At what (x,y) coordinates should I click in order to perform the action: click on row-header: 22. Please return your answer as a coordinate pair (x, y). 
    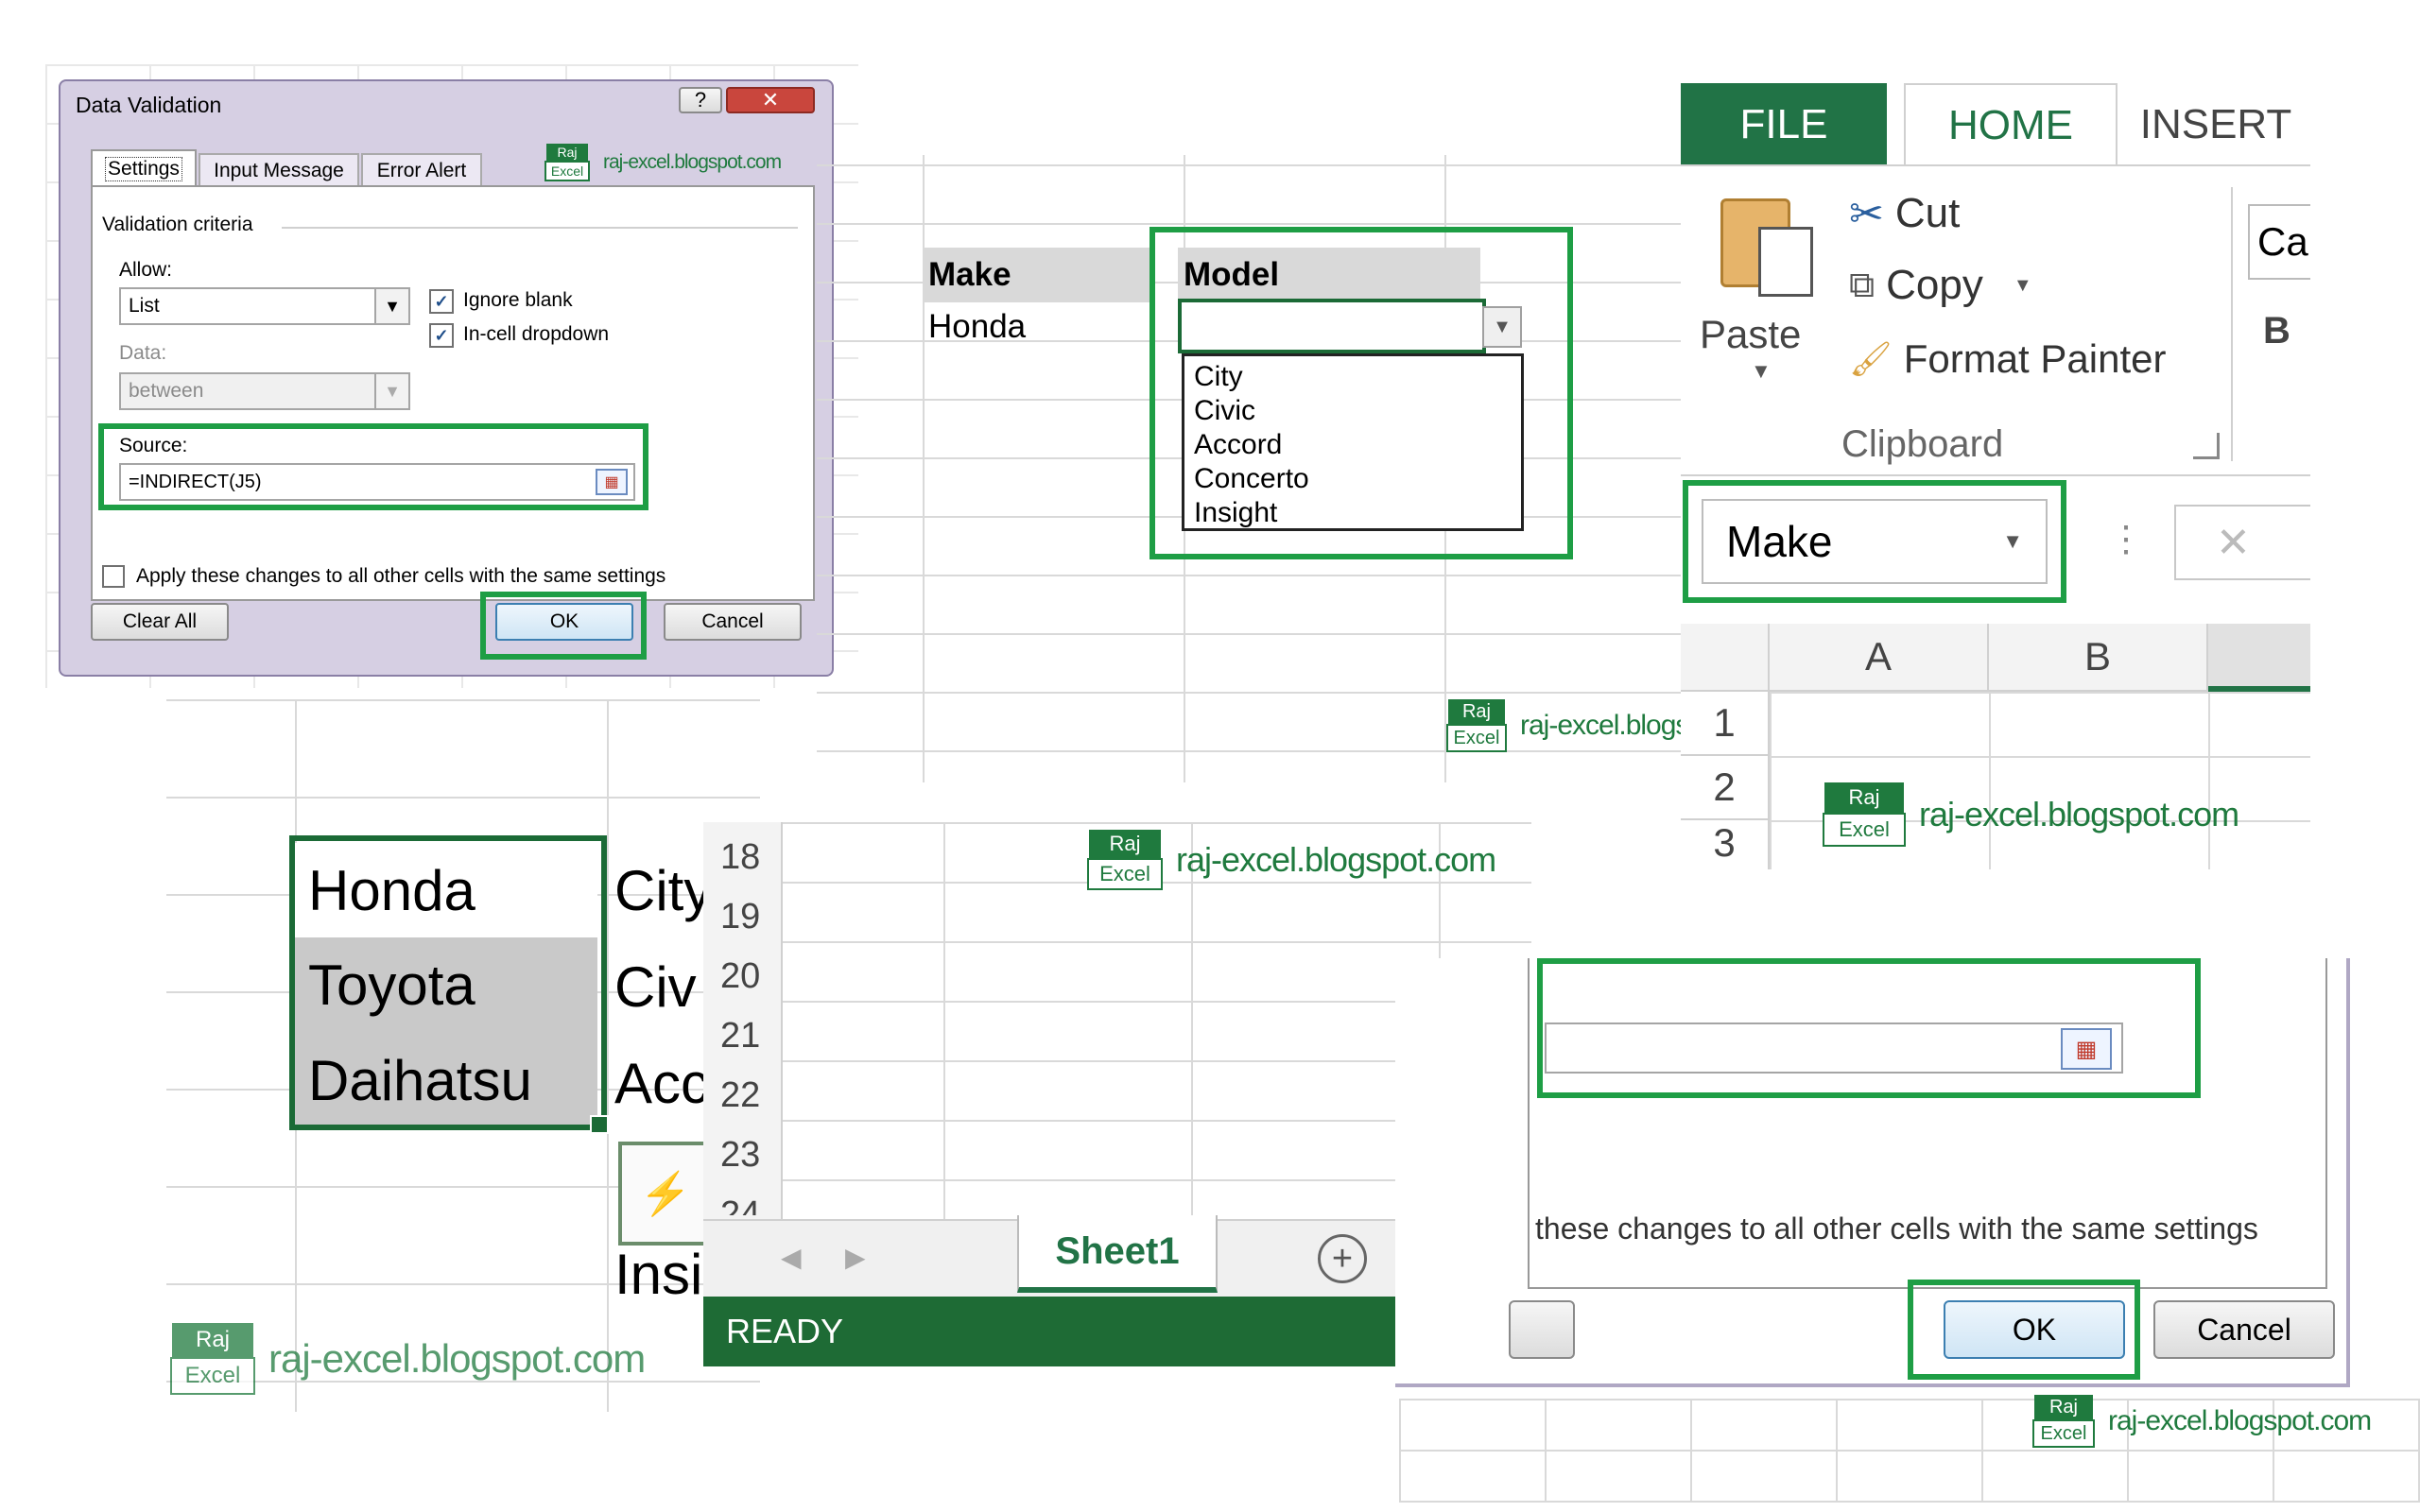
    Looking at the image, I should click on (740, 1095).